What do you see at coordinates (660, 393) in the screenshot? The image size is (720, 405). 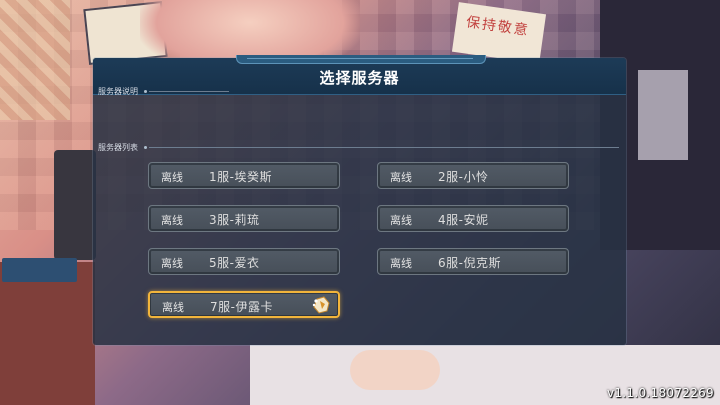 I see `version-label: v1.1.0.18072269` at bounding box center [660, 393].